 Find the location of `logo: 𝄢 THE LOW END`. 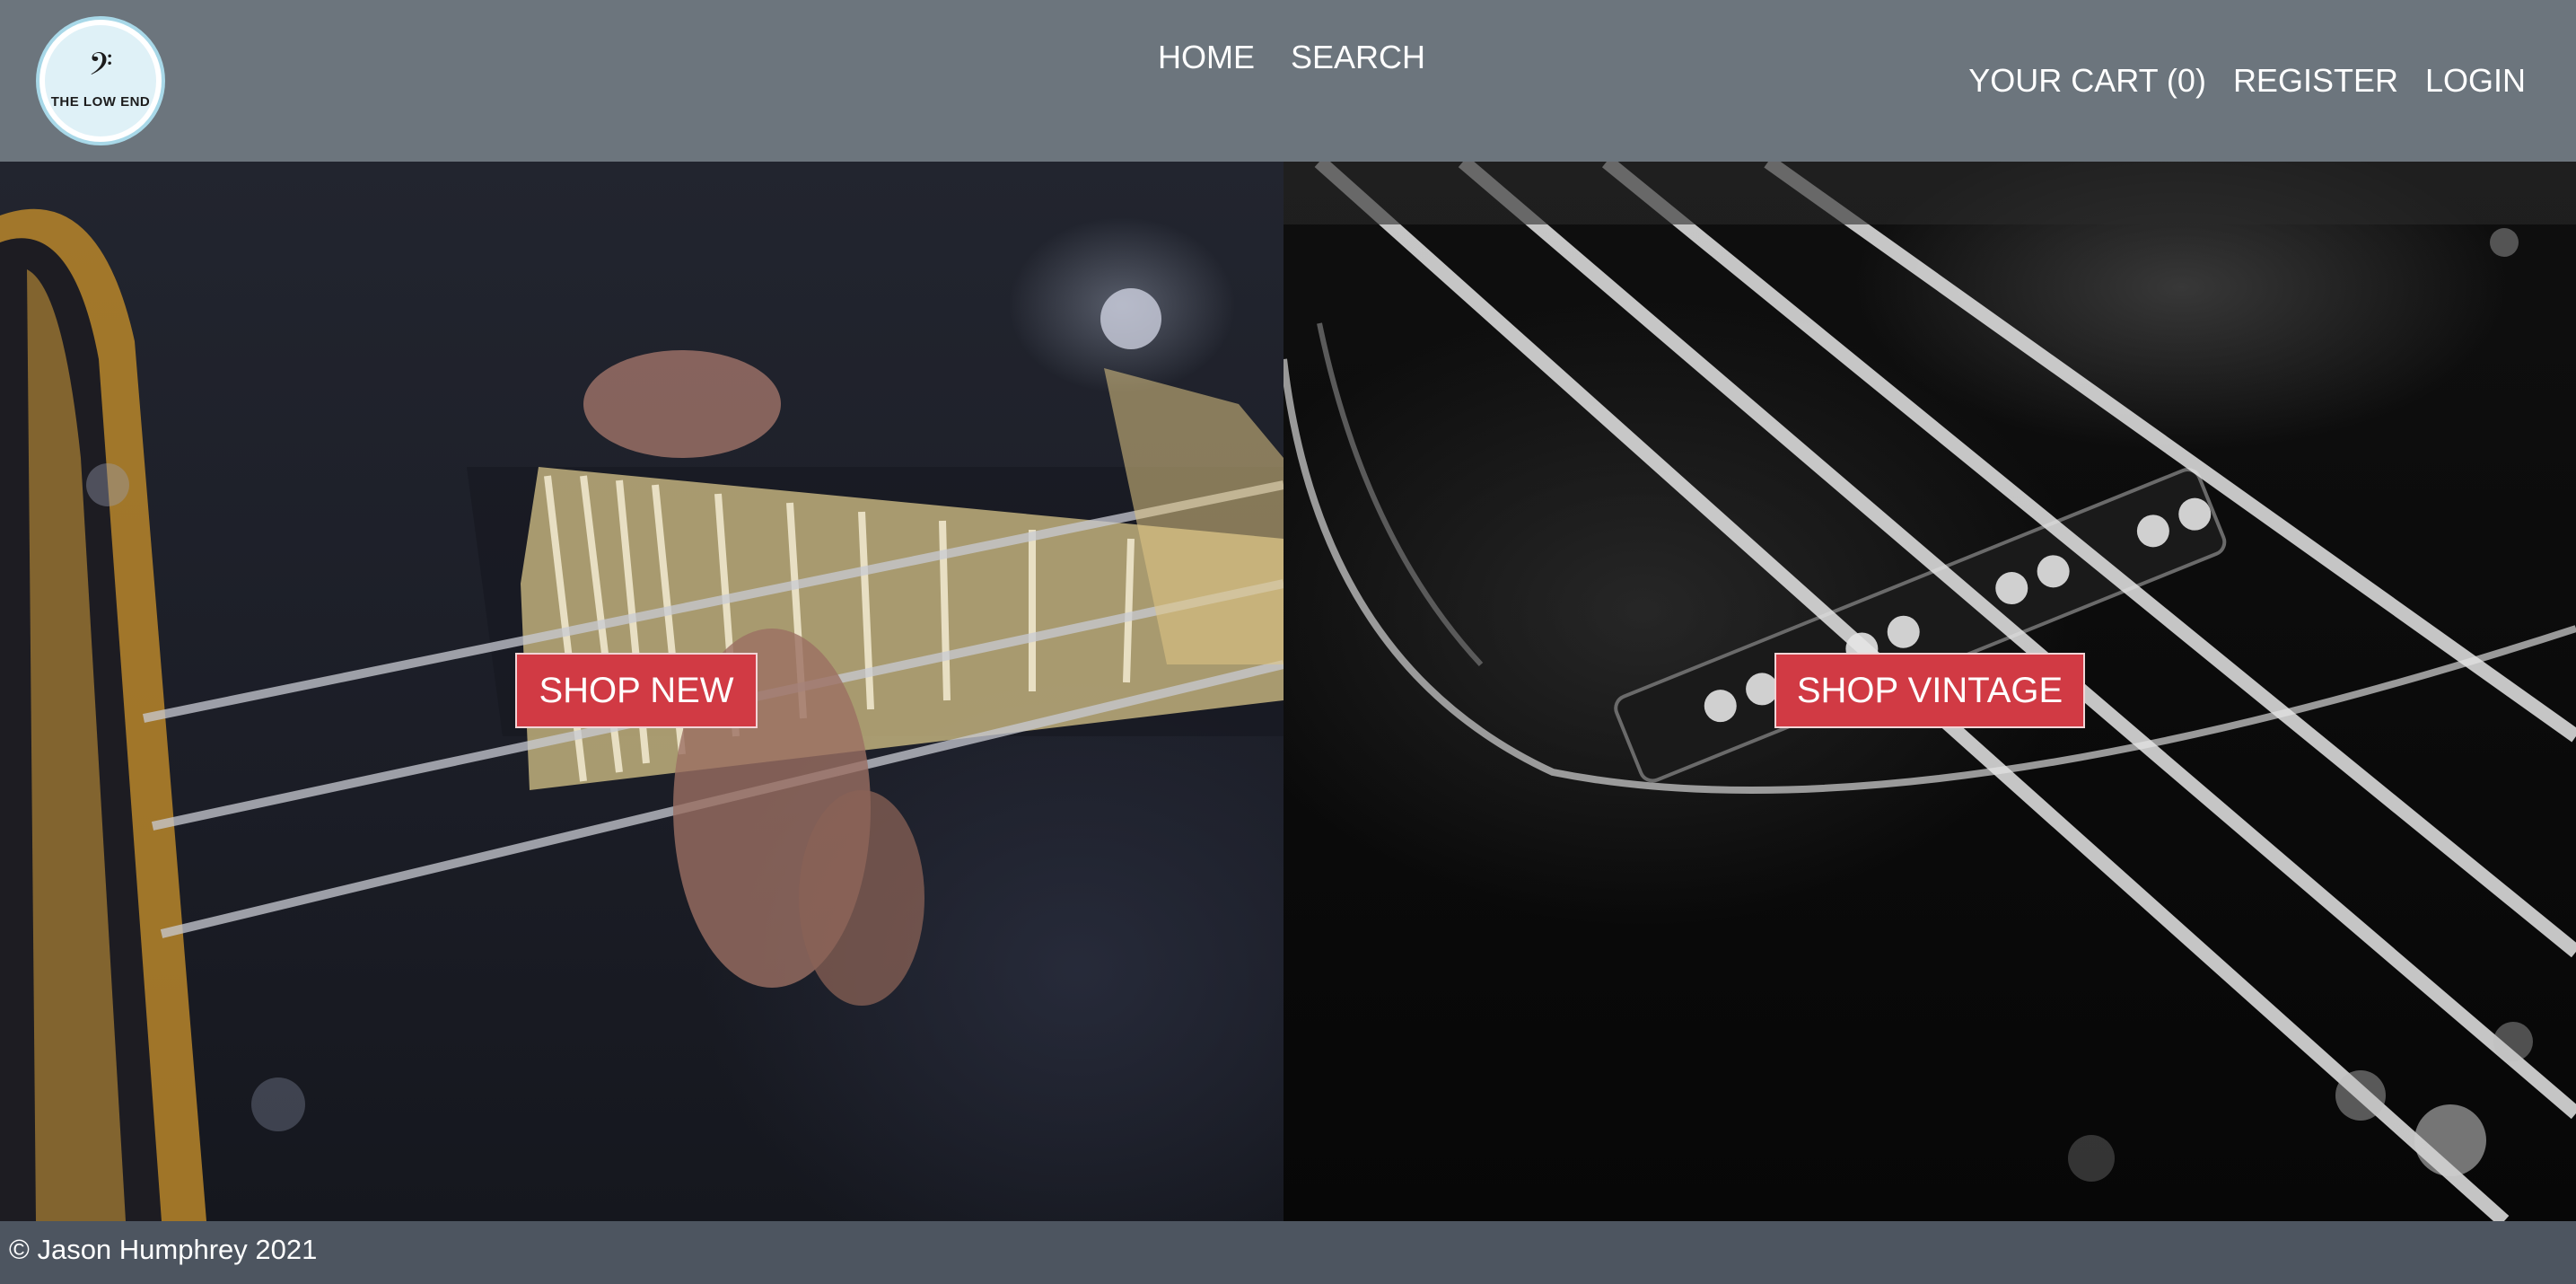

logo: 𝄢 THE LOW END is located at coordinates (100, 80).